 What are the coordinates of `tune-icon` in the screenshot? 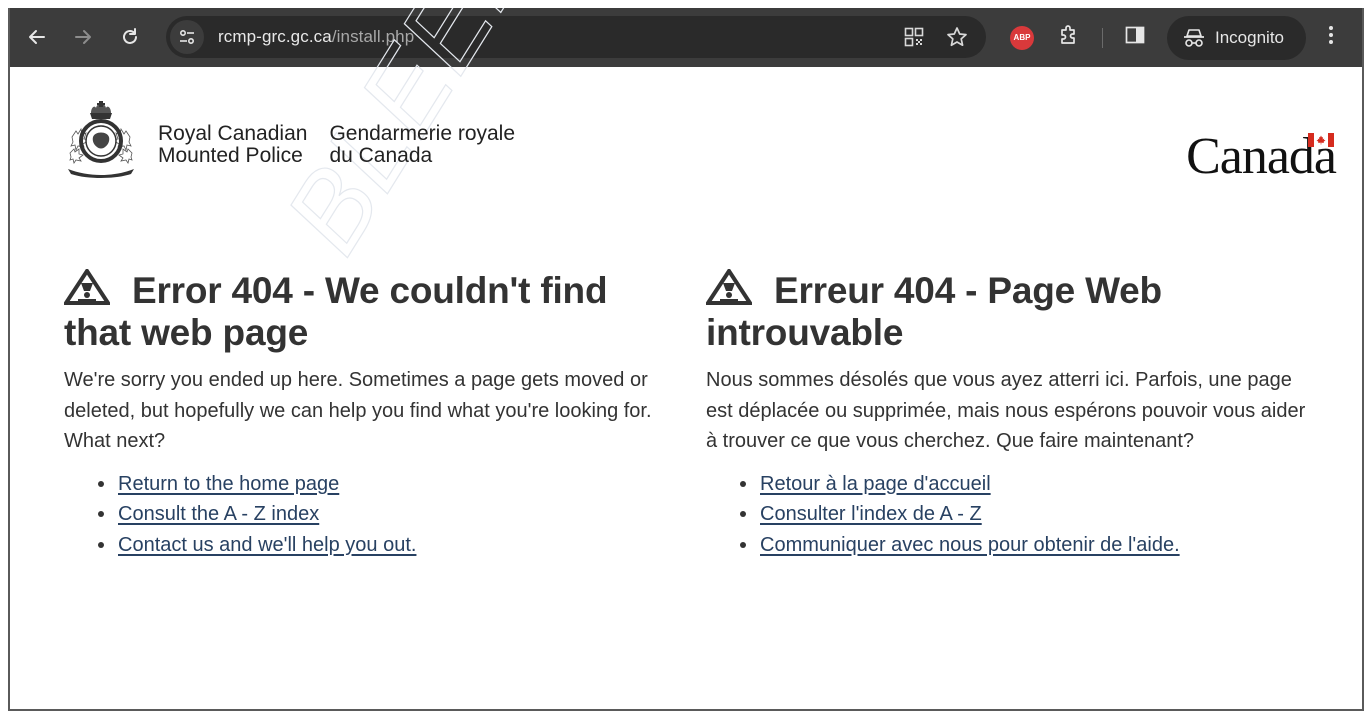 It's located at (187, 37).